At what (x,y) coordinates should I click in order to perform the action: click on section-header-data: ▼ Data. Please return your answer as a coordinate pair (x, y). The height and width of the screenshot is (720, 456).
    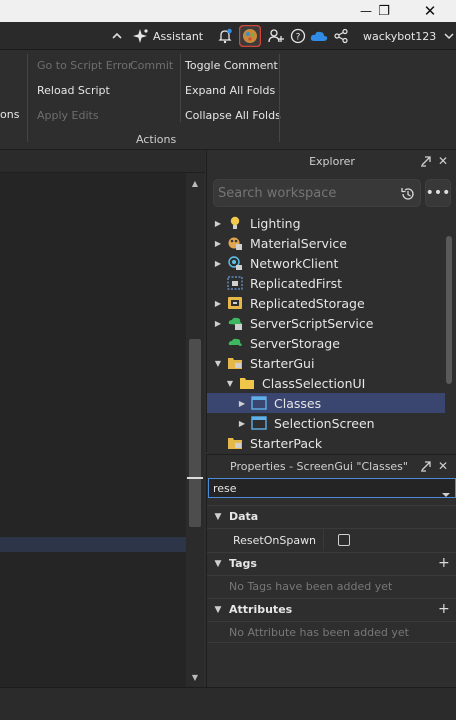
    Looking at the image, I should click on (331, 516).